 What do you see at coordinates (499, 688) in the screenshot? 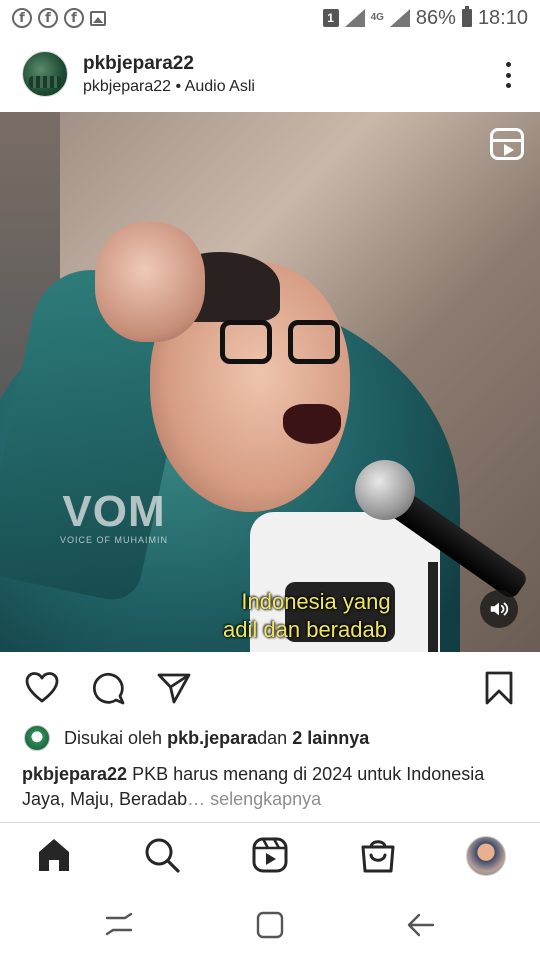
I see `save-bookmark-icon` at bounding box center [499, 688].